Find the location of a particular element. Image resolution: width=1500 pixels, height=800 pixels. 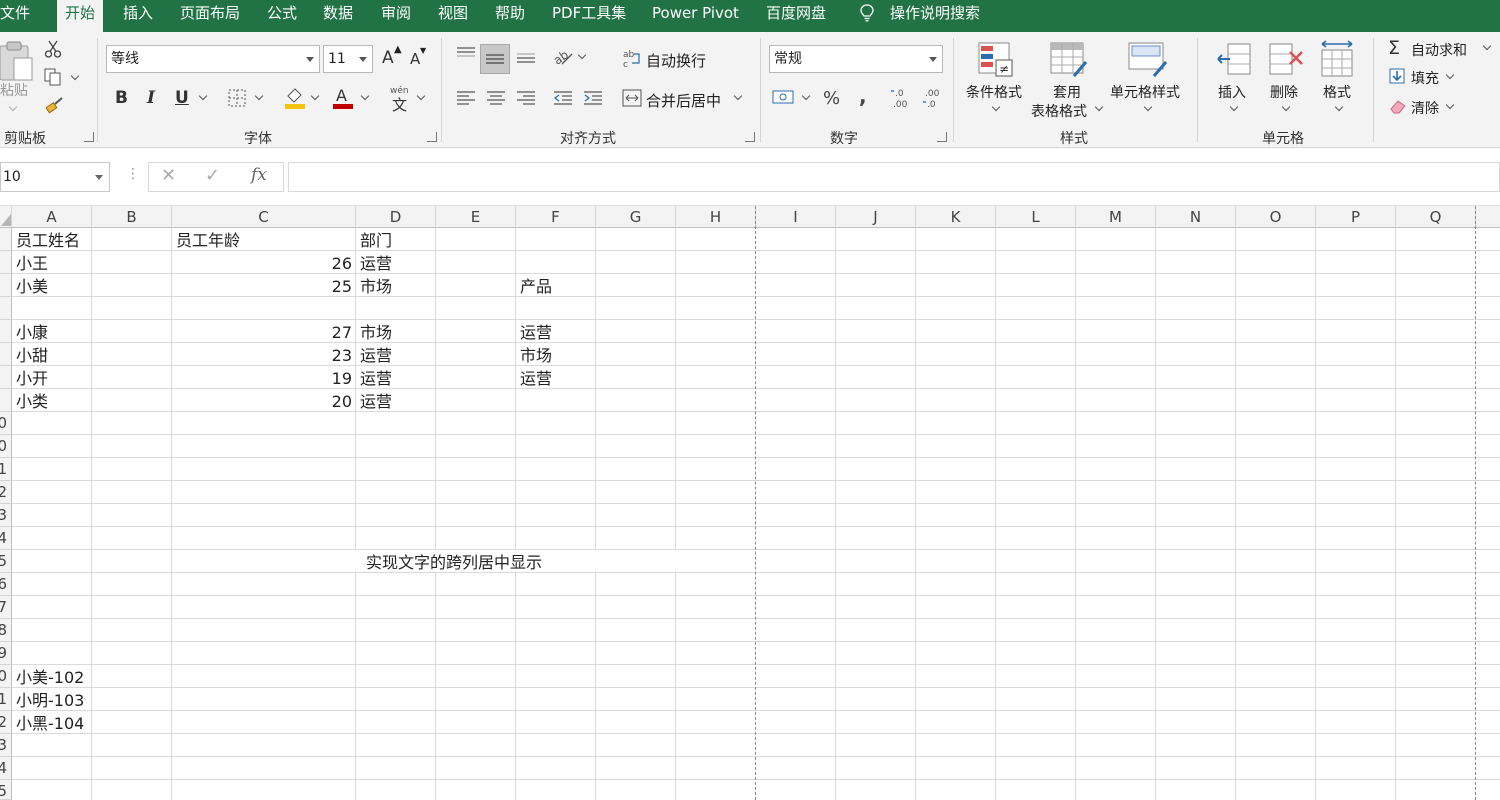

cell-d2: 运营 is located at coordinates (376, 263).